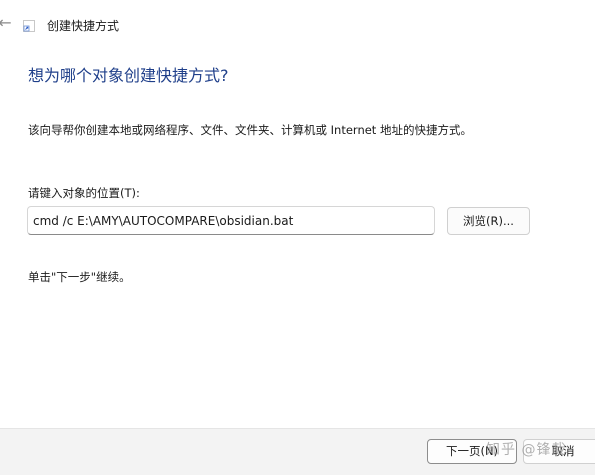 This screenshot has height=475, width=595. Describe the element at coordinates (472, 451) in the screenshot. I see `next-button: 下一页(N)` at that location.